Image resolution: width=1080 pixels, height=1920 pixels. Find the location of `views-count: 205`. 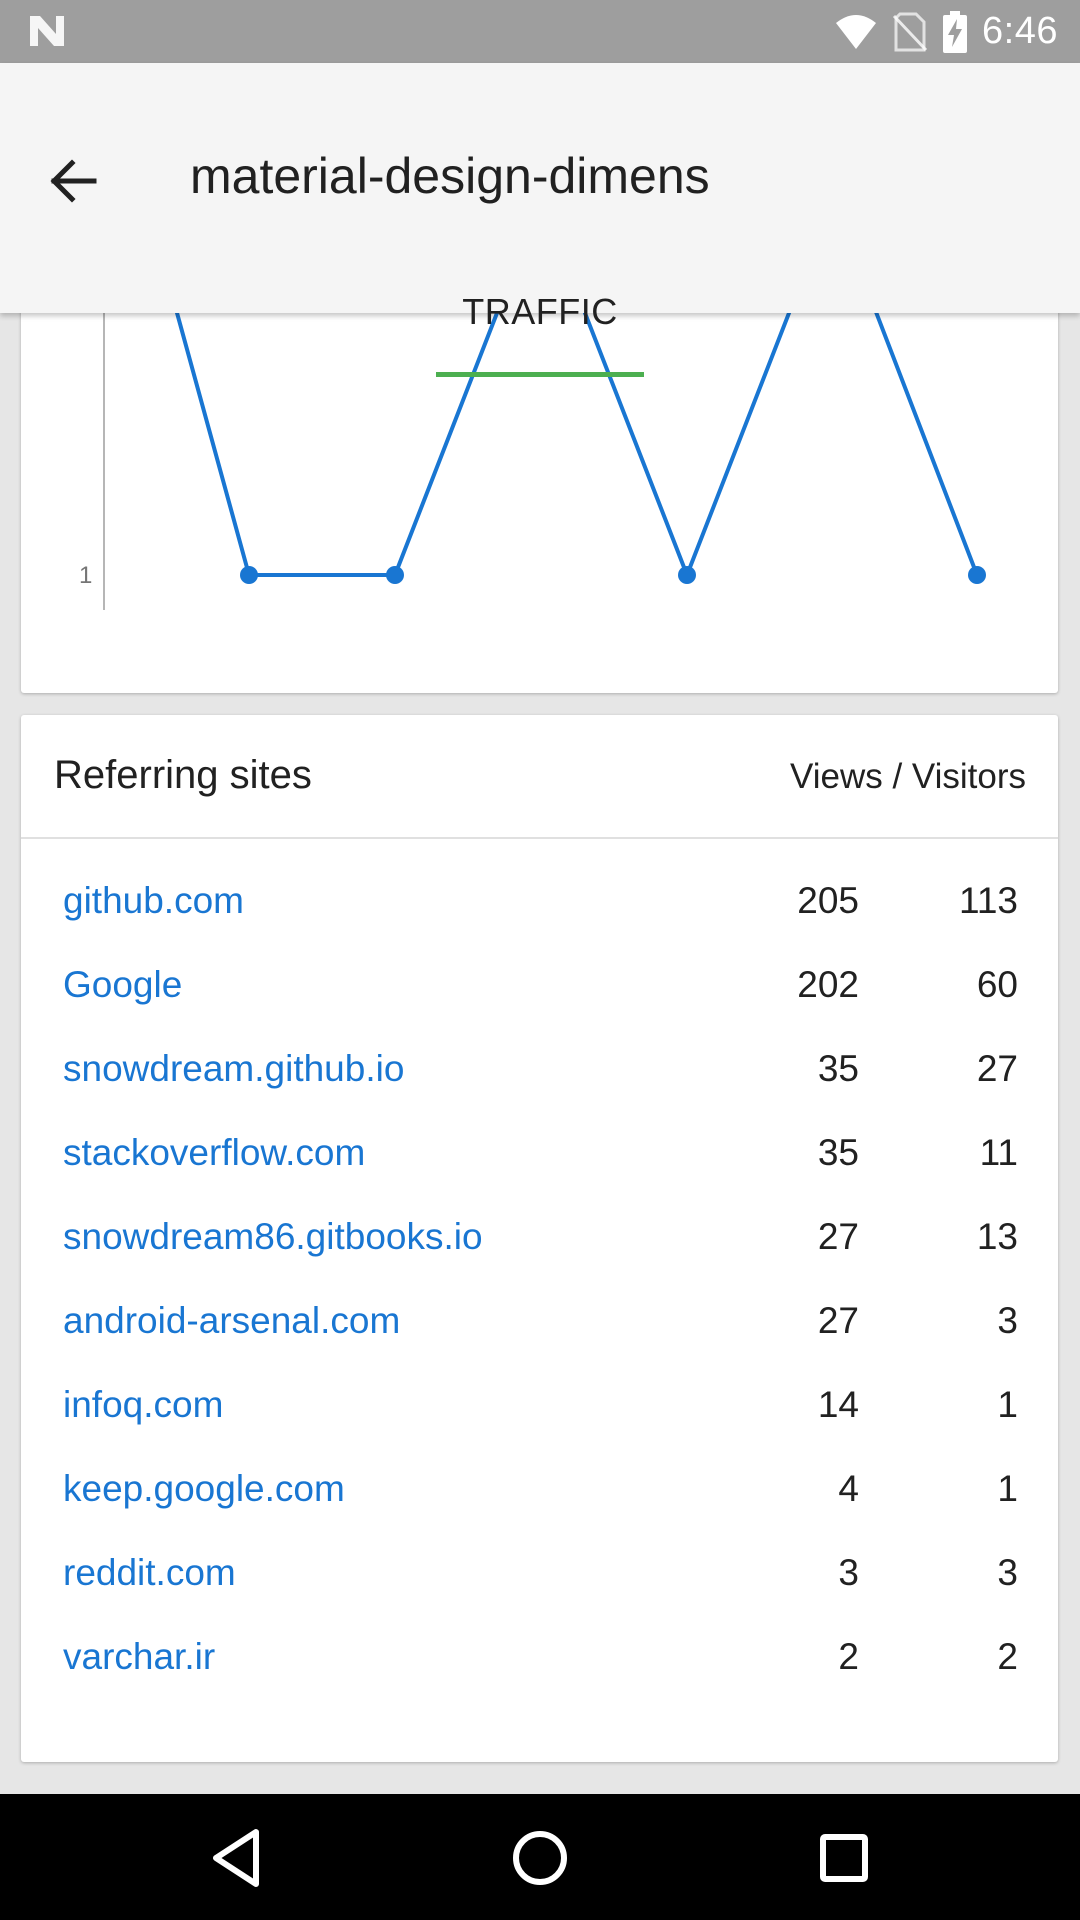

views-count: 205 is located at coordinates (828, 900).